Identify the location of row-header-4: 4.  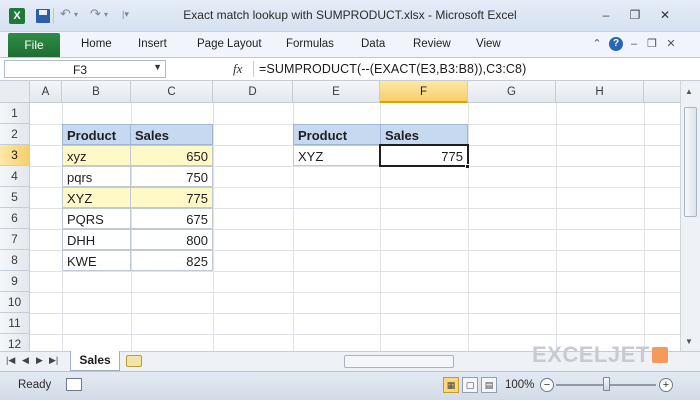
(15, 176).